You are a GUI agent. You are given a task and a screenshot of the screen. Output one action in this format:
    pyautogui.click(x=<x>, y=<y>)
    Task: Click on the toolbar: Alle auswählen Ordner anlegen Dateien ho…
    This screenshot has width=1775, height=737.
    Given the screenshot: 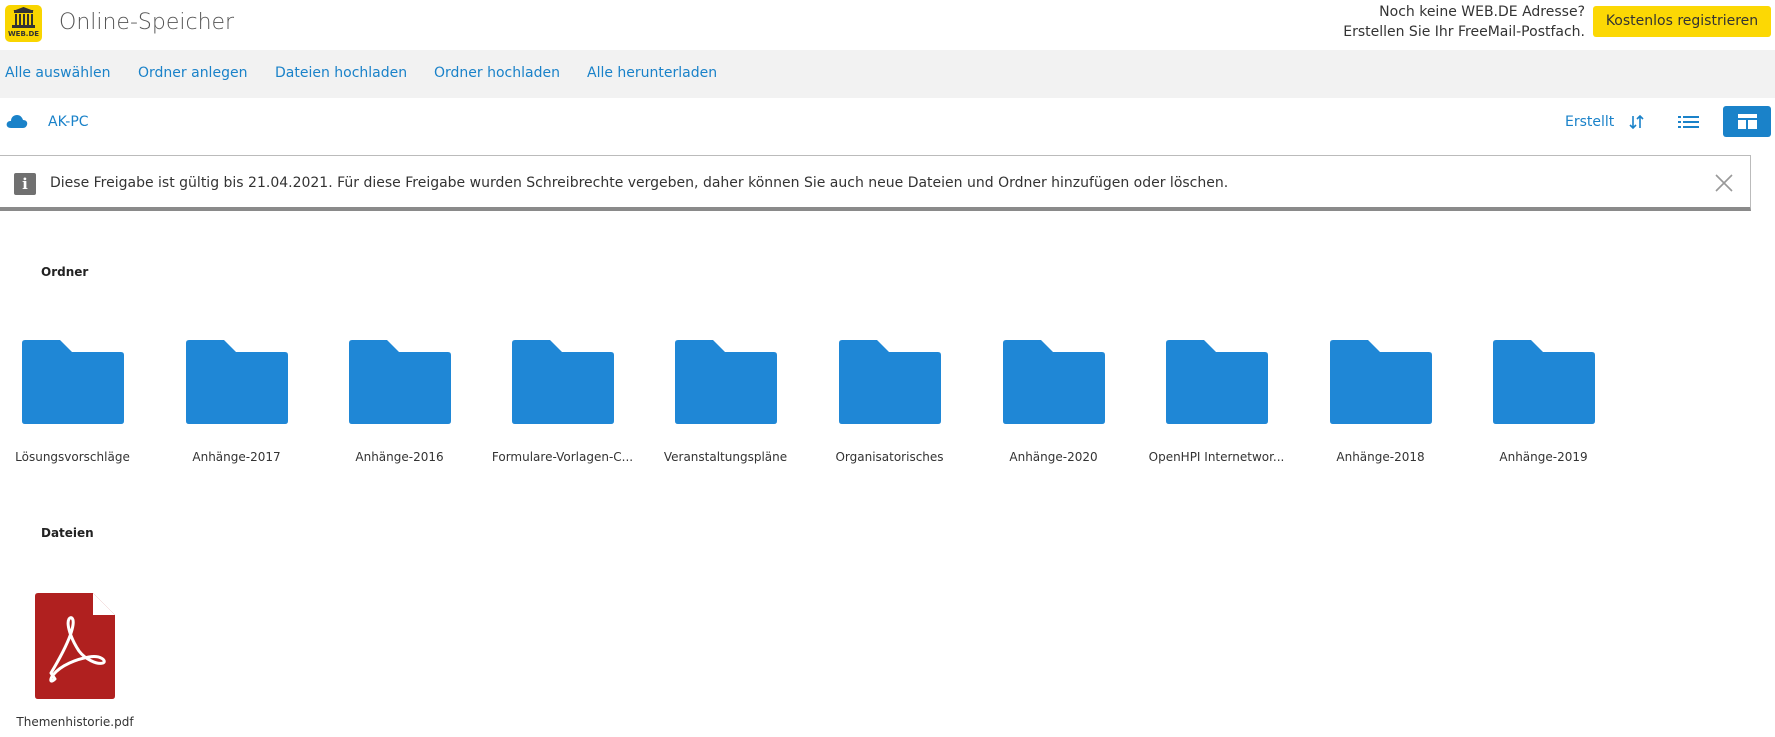 What is the action you would take?
    pyautogui.click(x=887, y=74)
    